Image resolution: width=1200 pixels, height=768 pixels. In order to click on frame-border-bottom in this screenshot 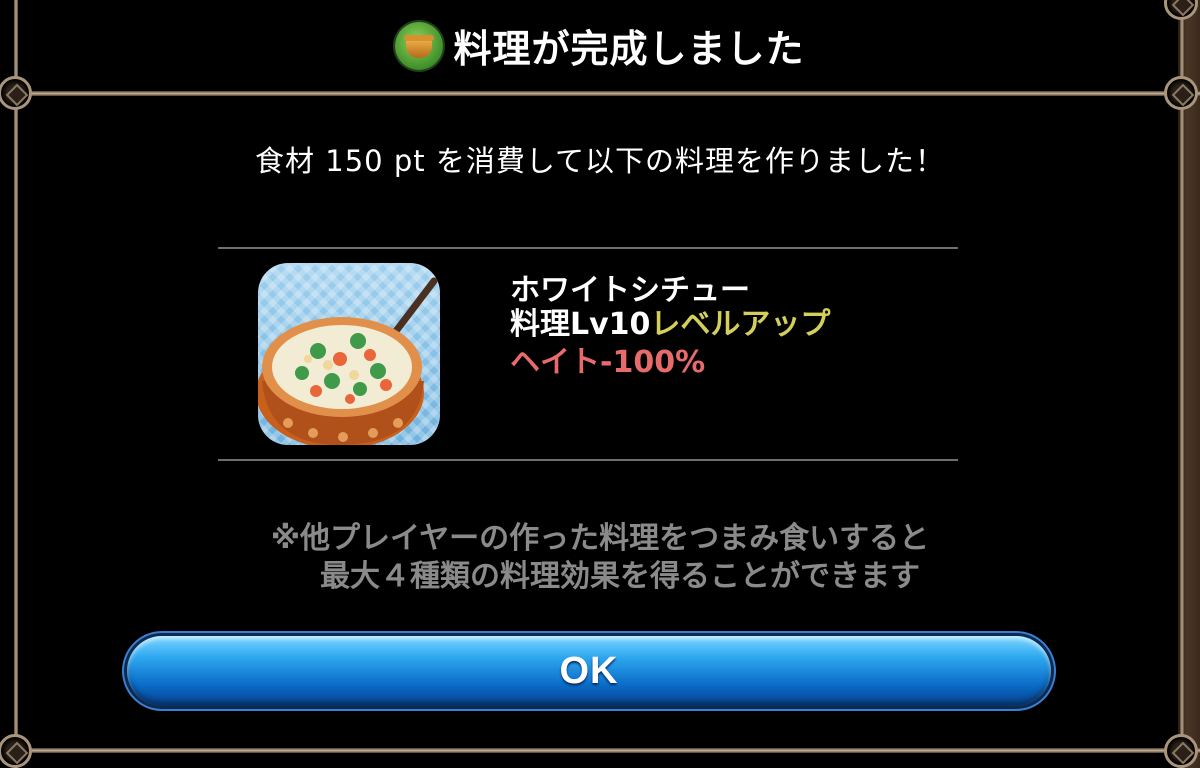, I will do `click(600, 750)`.